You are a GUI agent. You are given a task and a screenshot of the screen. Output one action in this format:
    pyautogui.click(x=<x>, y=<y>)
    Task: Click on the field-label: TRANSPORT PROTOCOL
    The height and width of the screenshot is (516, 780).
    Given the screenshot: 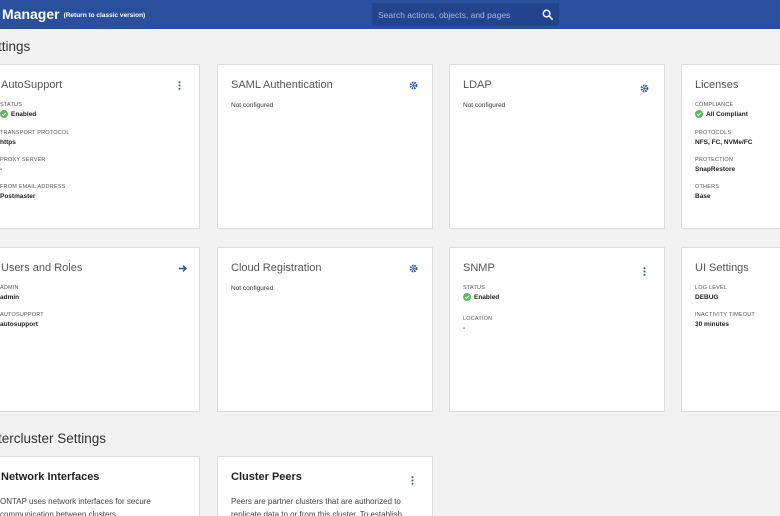 What is the action you would take?
    pyautogui.click(x=35, y=133)
    